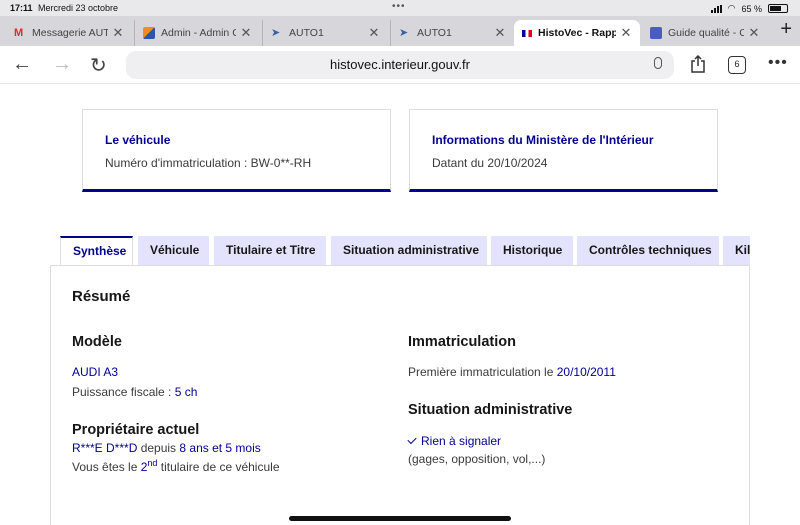 The height and width of the screenshot is (525, 800). Describe the element at coordinates (149, 33) in the screenshot. I see `admin-icon` at that location.